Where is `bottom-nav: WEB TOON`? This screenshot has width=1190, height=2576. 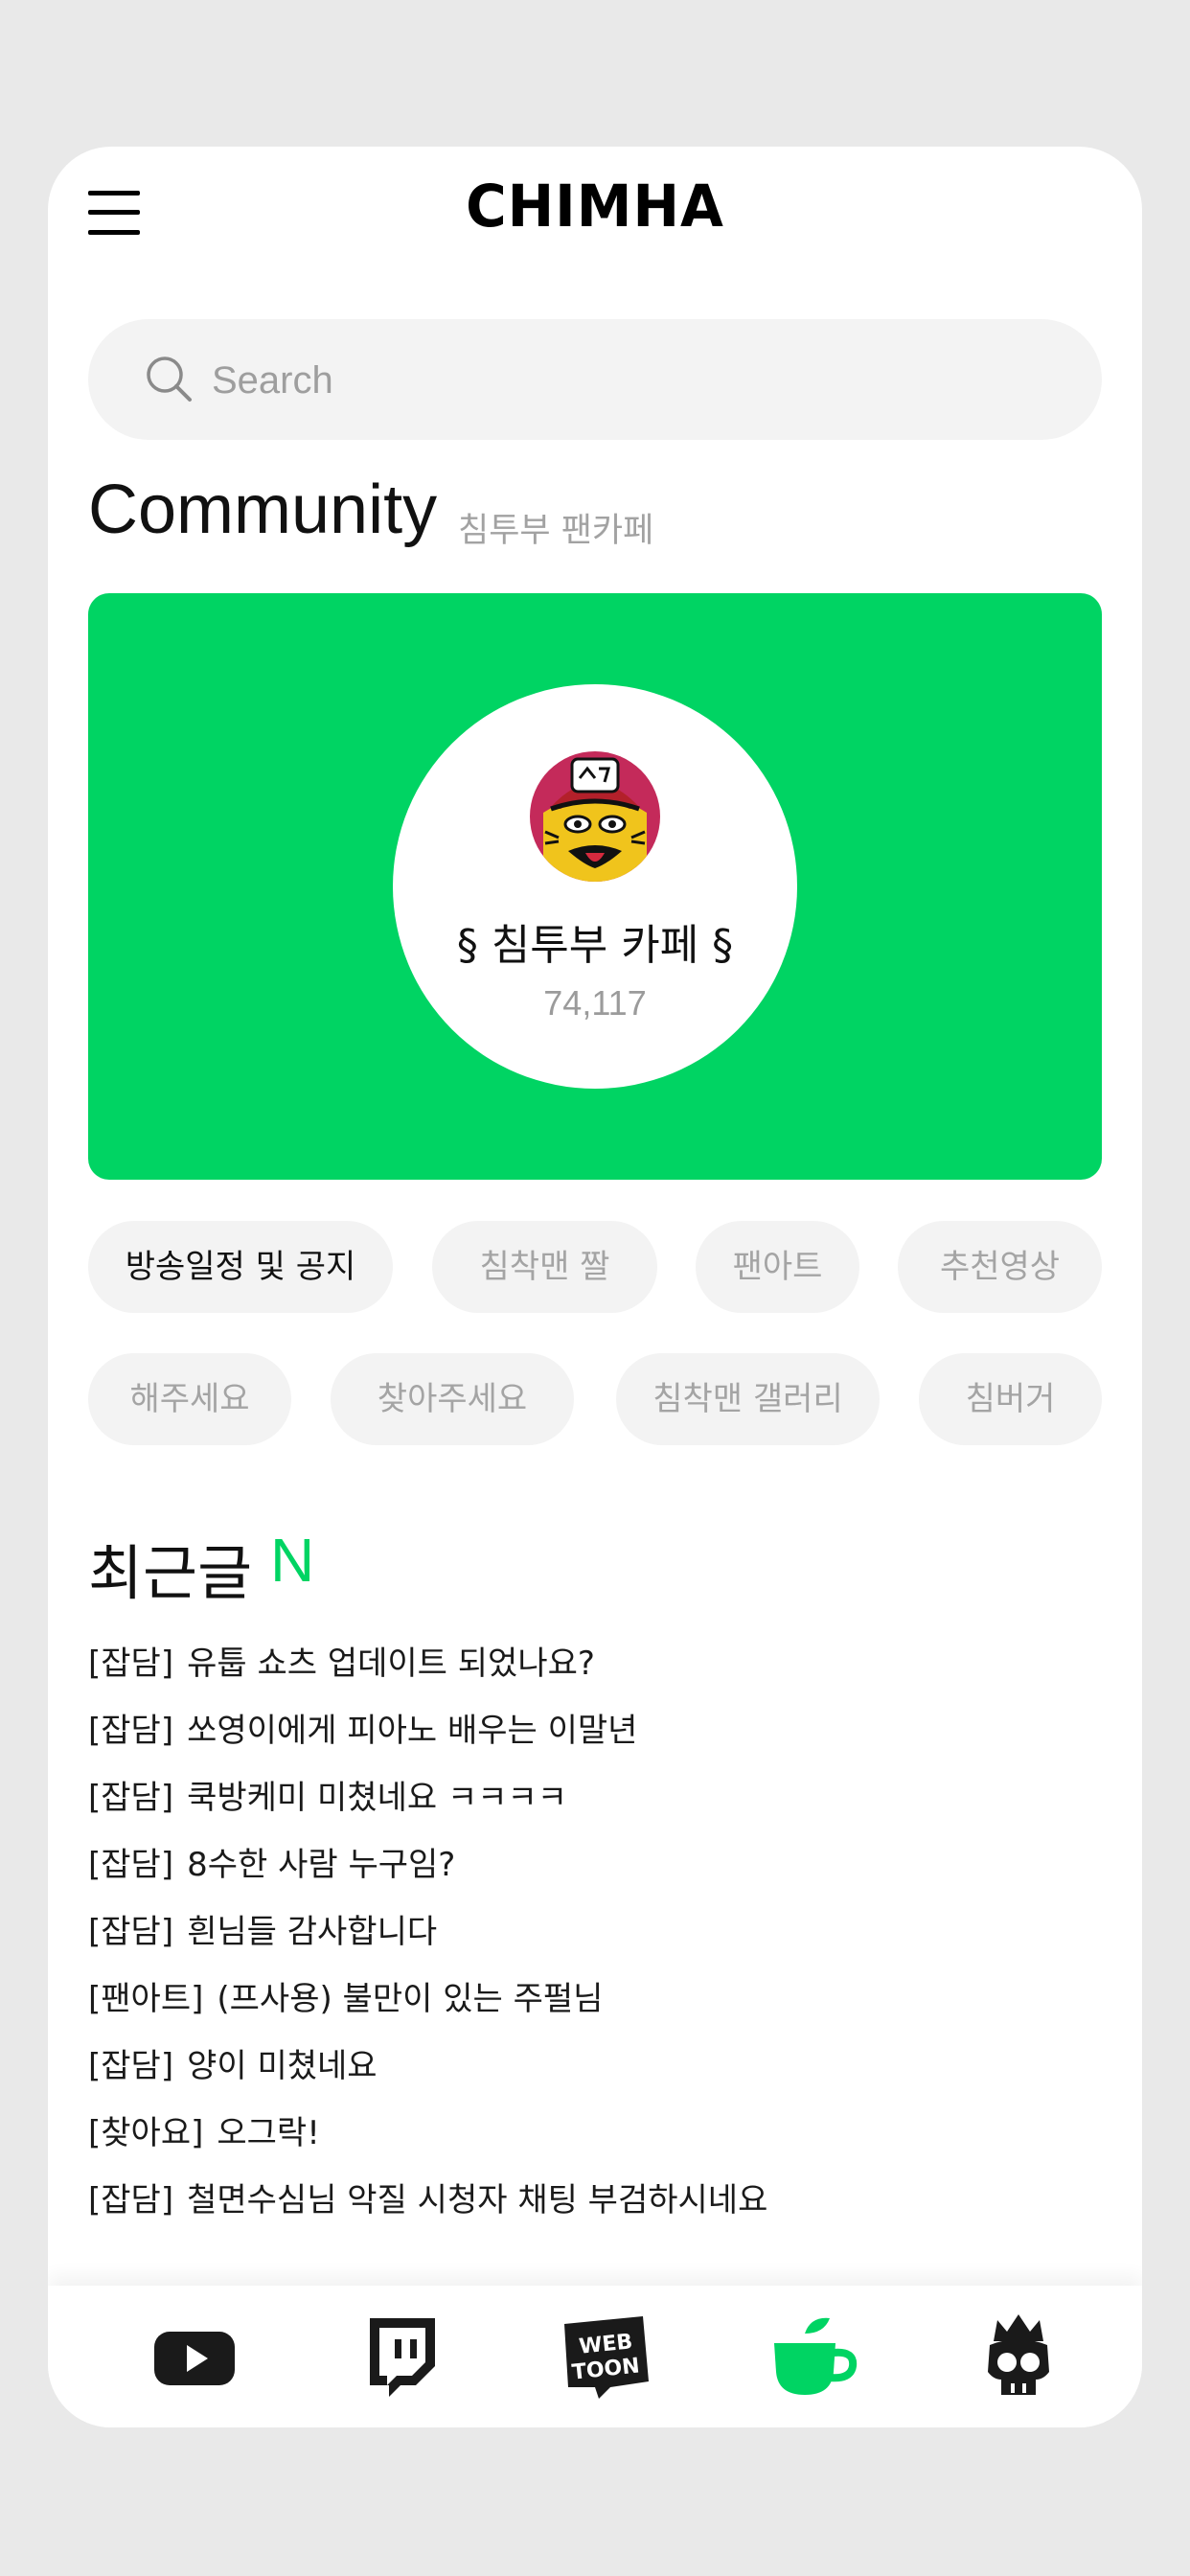
bottom-nav: WEB TOON is located at coordinates (595, 2356).